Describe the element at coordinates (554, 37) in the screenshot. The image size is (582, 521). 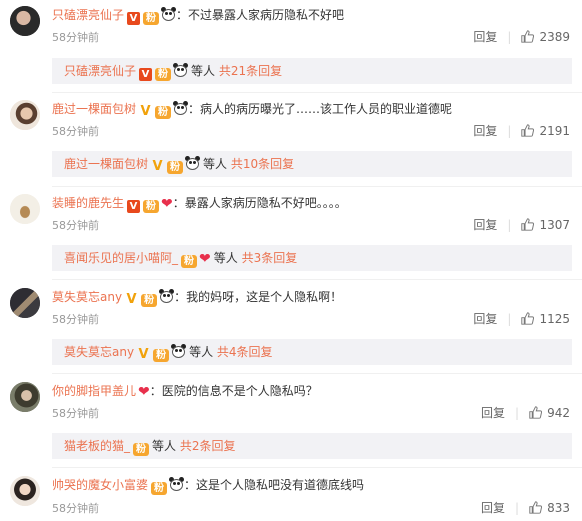
I see `like-count: 2389` at that location.